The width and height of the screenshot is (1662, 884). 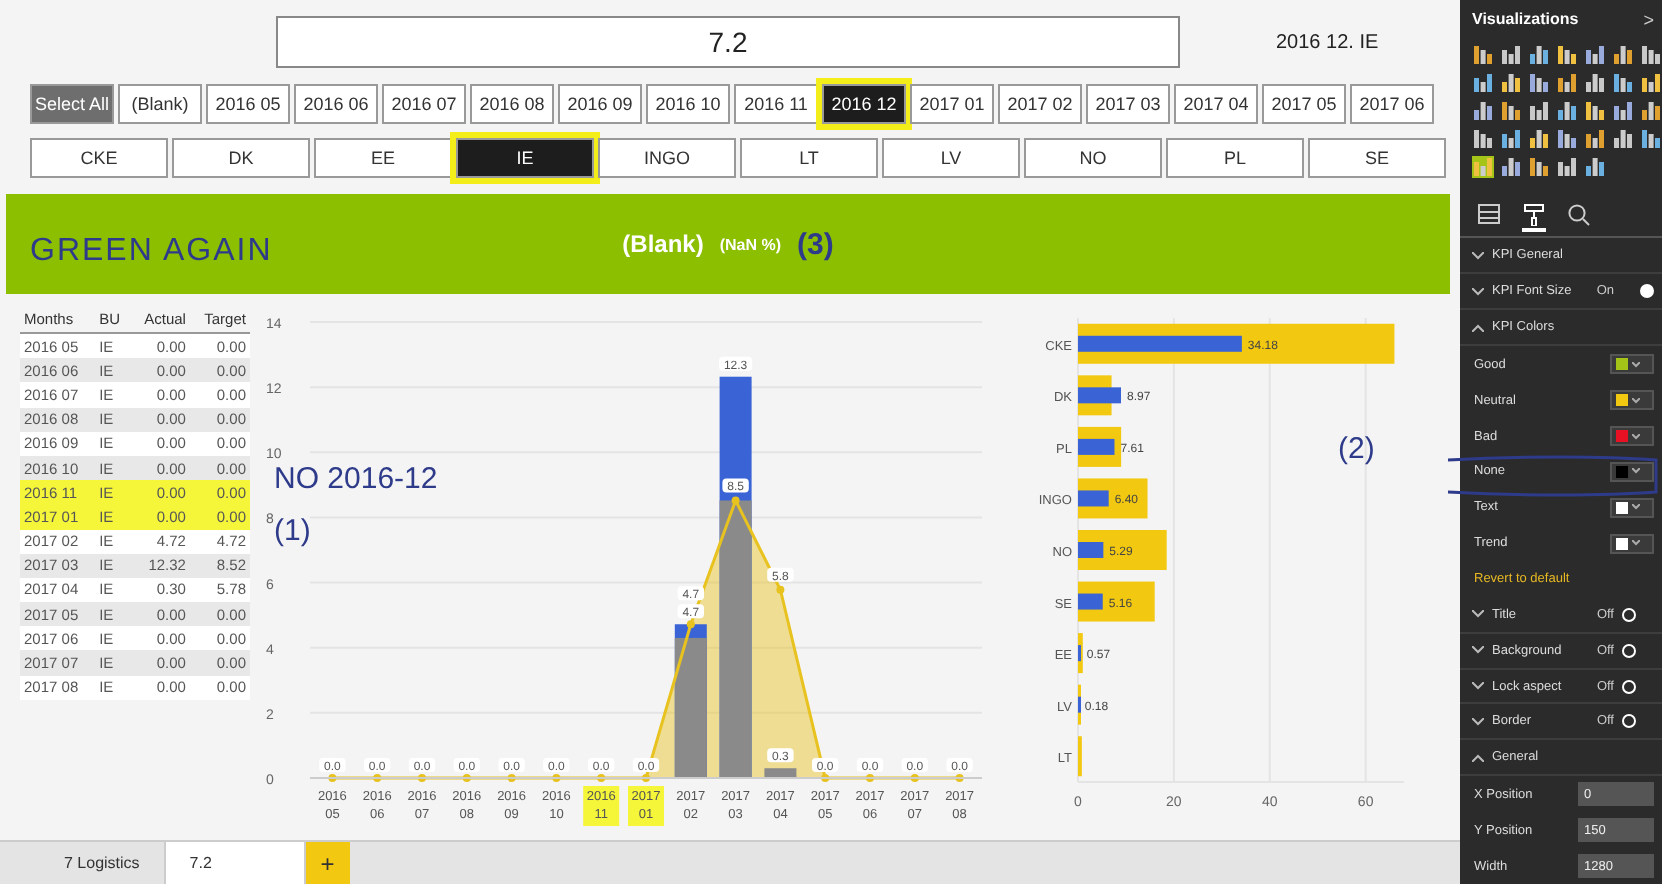 I want to click on unit-slicer-button: PL, so click(x=1235, y=158).